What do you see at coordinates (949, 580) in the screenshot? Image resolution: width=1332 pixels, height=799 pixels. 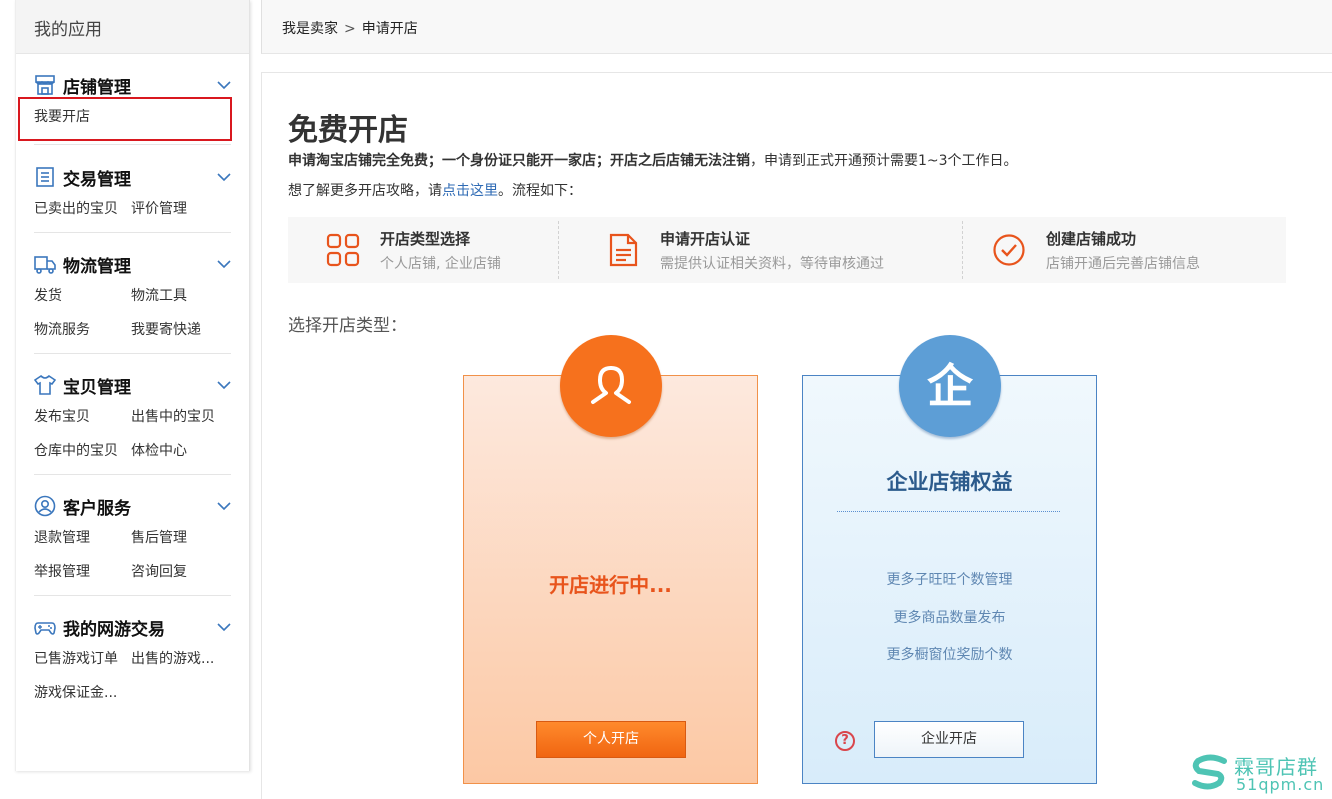 I see `benefit-item: 更多子旺旺个数管理` at bounding box center [949, 580].